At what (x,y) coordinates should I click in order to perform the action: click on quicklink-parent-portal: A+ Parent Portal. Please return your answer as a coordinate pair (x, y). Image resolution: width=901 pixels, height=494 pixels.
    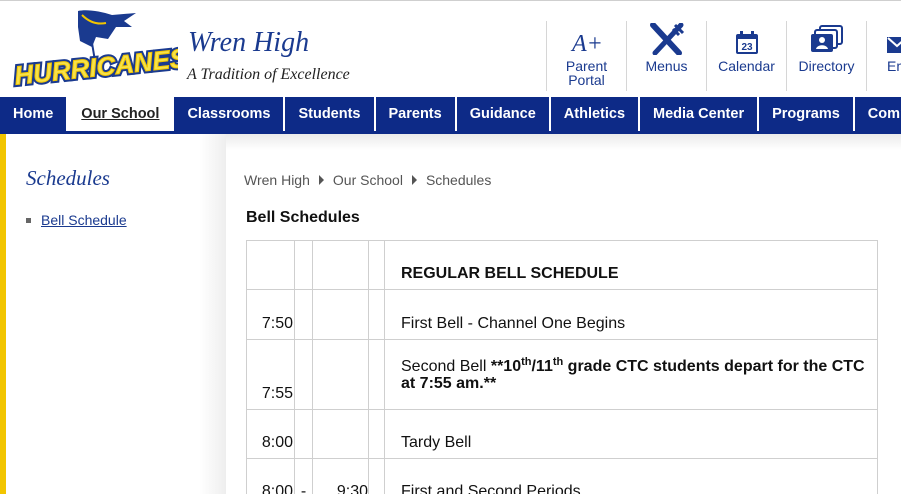
    Looking at the image, I should click on (586, 56).